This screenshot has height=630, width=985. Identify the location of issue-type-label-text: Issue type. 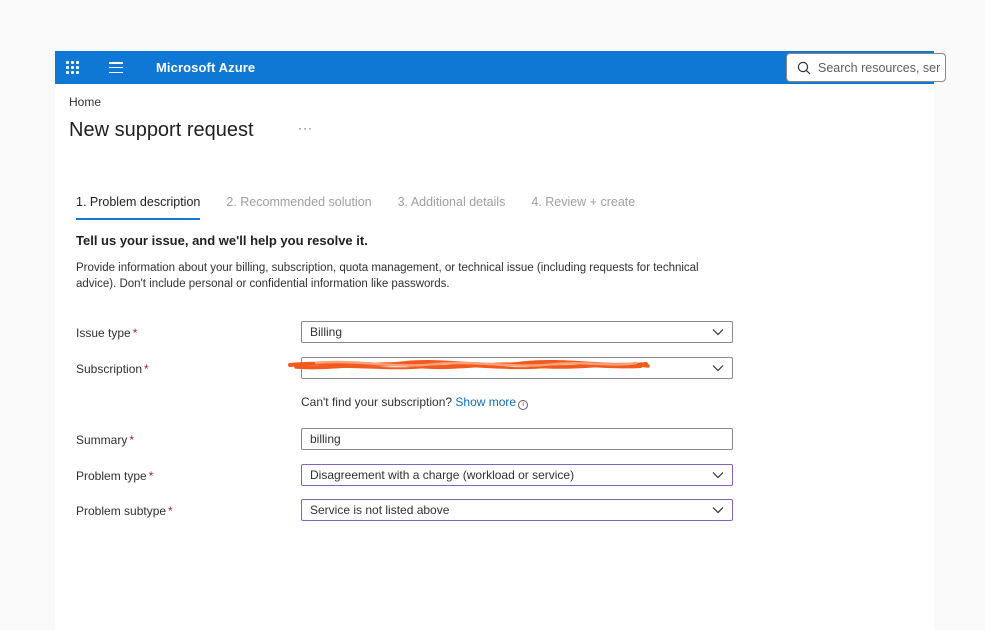
(103, 333).